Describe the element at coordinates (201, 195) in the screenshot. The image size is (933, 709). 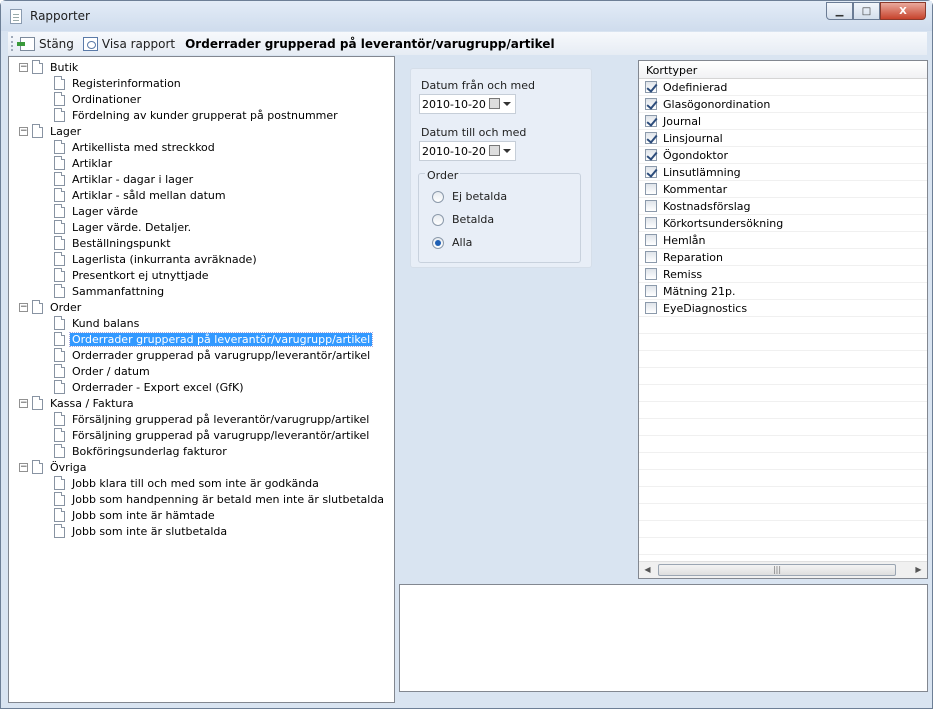
I see `tree-item: Artiklar - såld mellan datum` at that location.